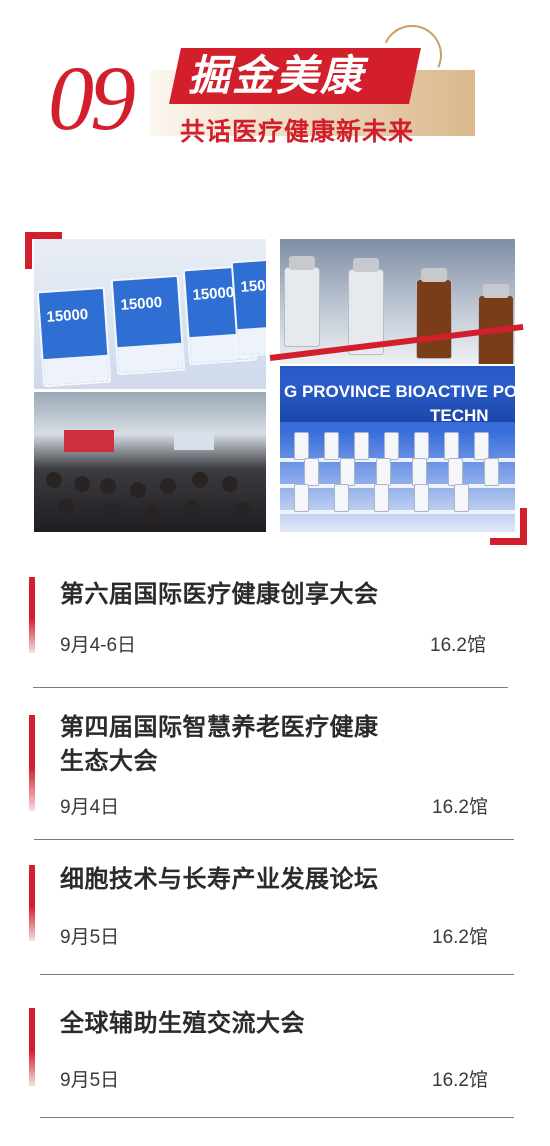  What do you see at coordinates (297, 132) in the screenshot?
I see `section-subtitle: 共话医疗健康新未来` at bounding box center [297, 132].